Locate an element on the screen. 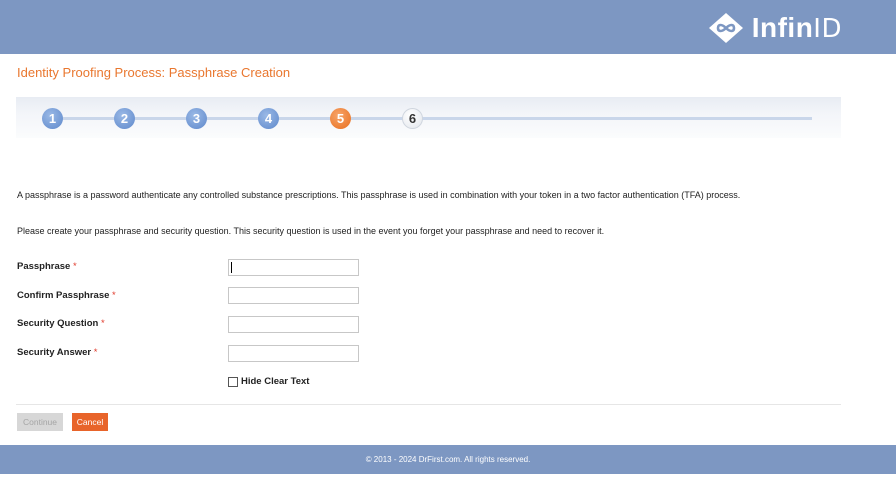  security-answer-input is located at coordinates (293, 353).